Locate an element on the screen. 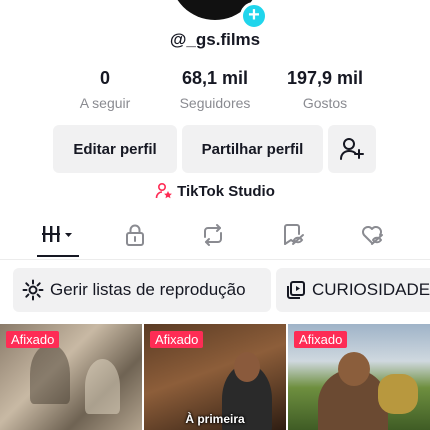 The image size is (430, 430). videos-grid-icon is located at coordinates (57, 234).